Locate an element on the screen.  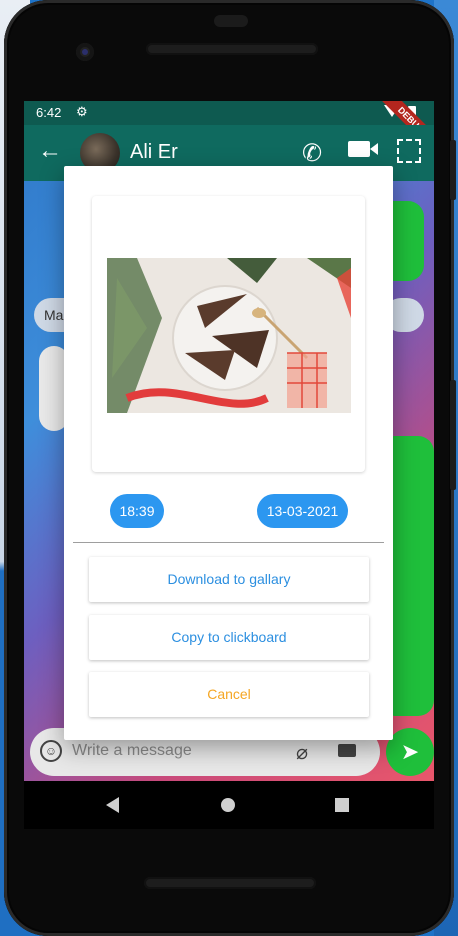
message-input: Write a message is located at coordinates (132, 751).